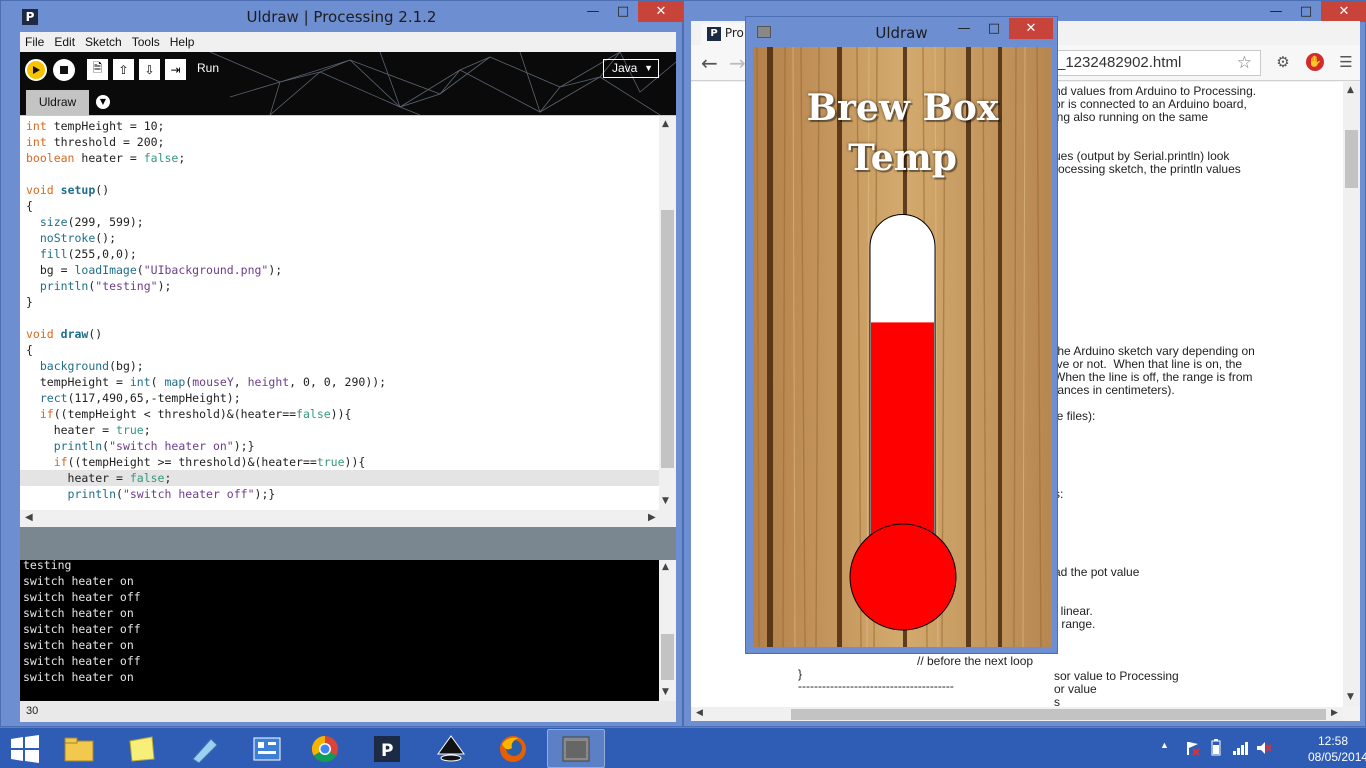 This screenshot has height=768, width=1366. What do you see at coordinates (146, 42) in the screenshot?
I see `menu-tools: Tools` at bounding box center [146, 42].